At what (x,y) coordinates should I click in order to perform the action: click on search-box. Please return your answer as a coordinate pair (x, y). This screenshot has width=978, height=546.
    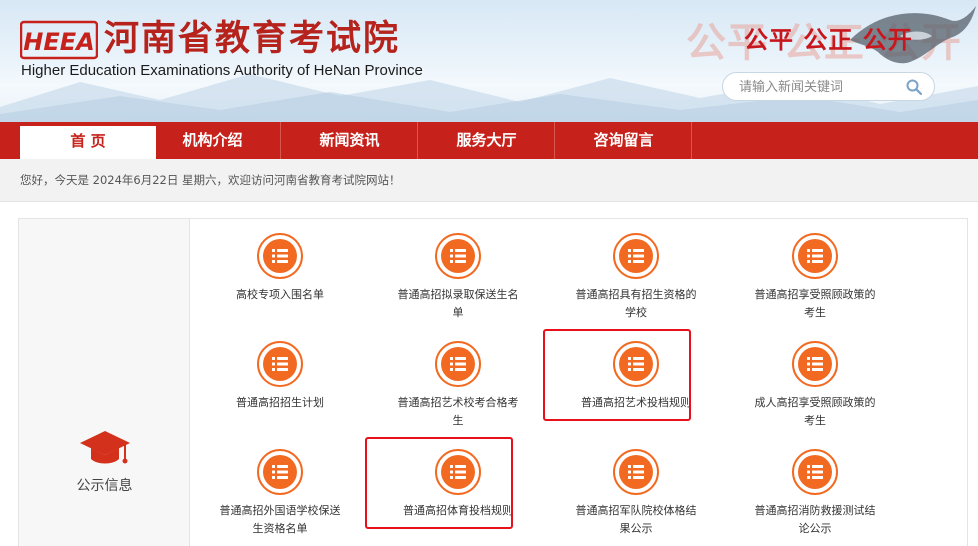
    Looking at the image, I should click on (828, 86).